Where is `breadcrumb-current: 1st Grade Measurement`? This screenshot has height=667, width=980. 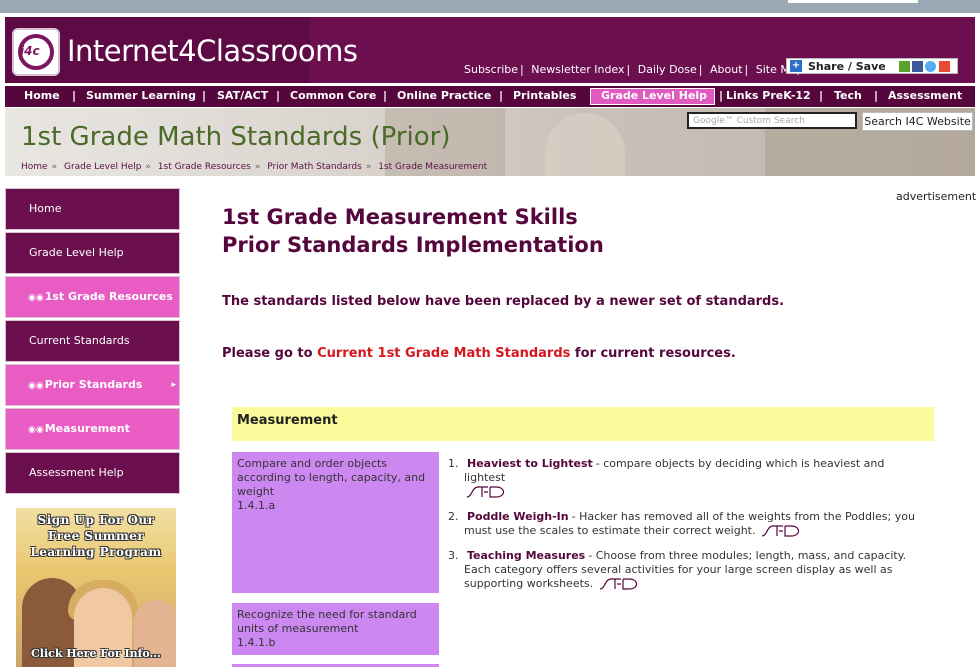
breadcrumb-current: 1st Grade Measurement is located at coordinates (433, 167).